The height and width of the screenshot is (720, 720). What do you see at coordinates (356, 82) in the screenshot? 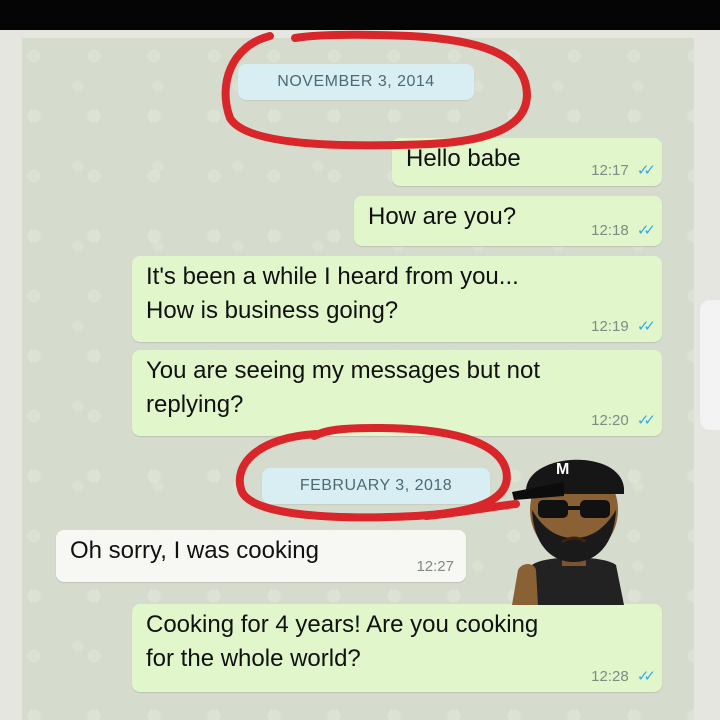
I see `date-divider-first: NOVEMBER 3, 2014` at bounding box center [356, 82].